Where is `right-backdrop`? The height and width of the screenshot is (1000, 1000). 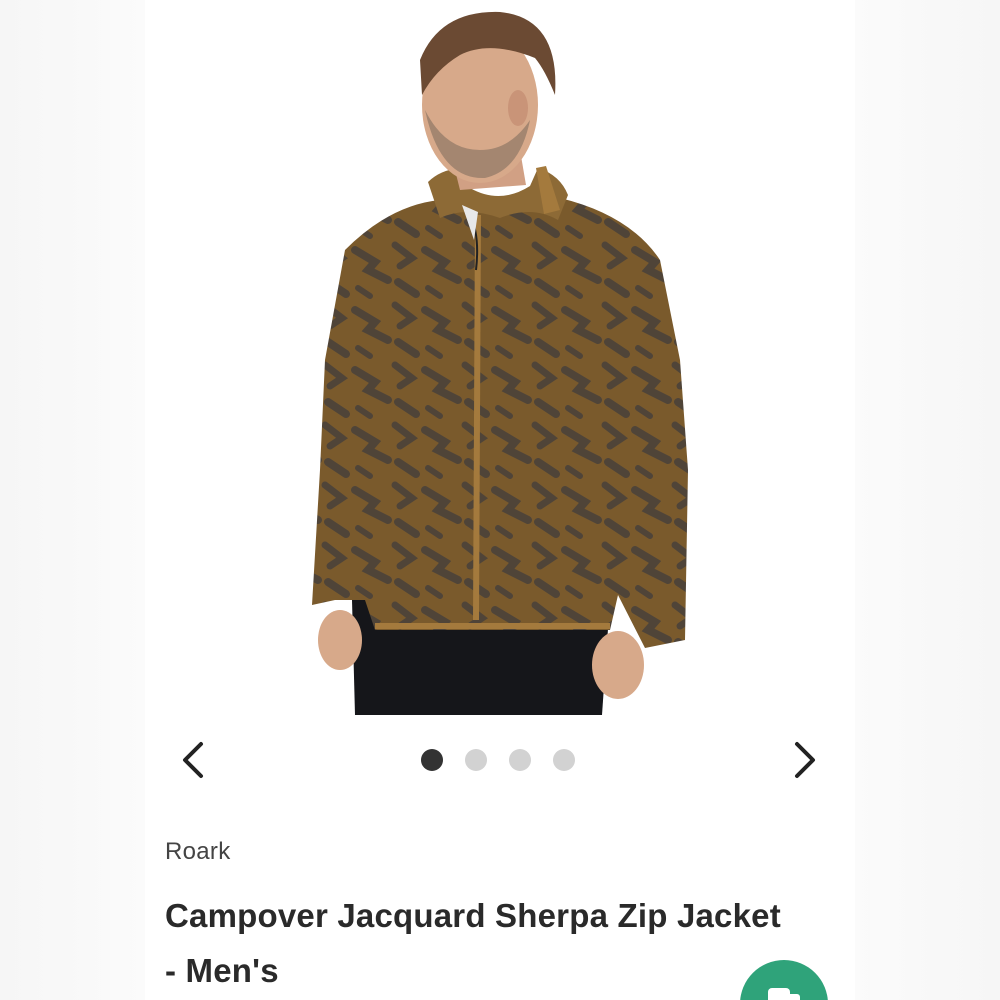
right-backdrop is located at coordinates (927, 500).